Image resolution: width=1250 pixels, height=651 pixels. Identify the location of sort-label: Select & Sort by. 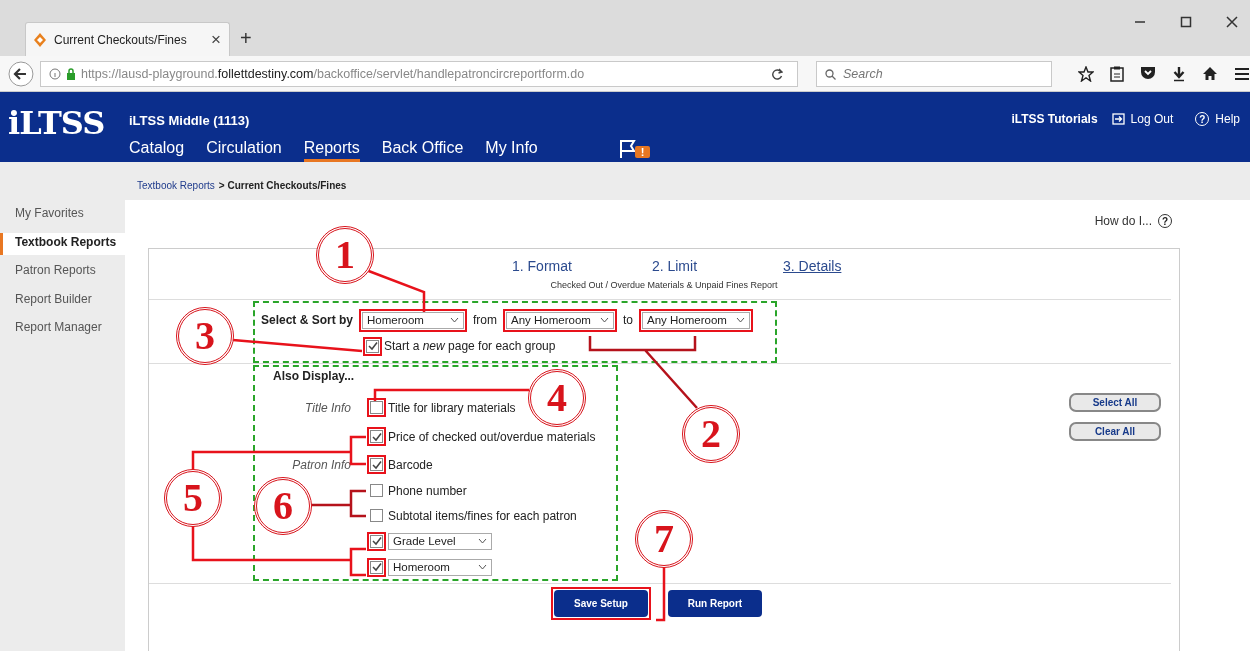
(307, 320).